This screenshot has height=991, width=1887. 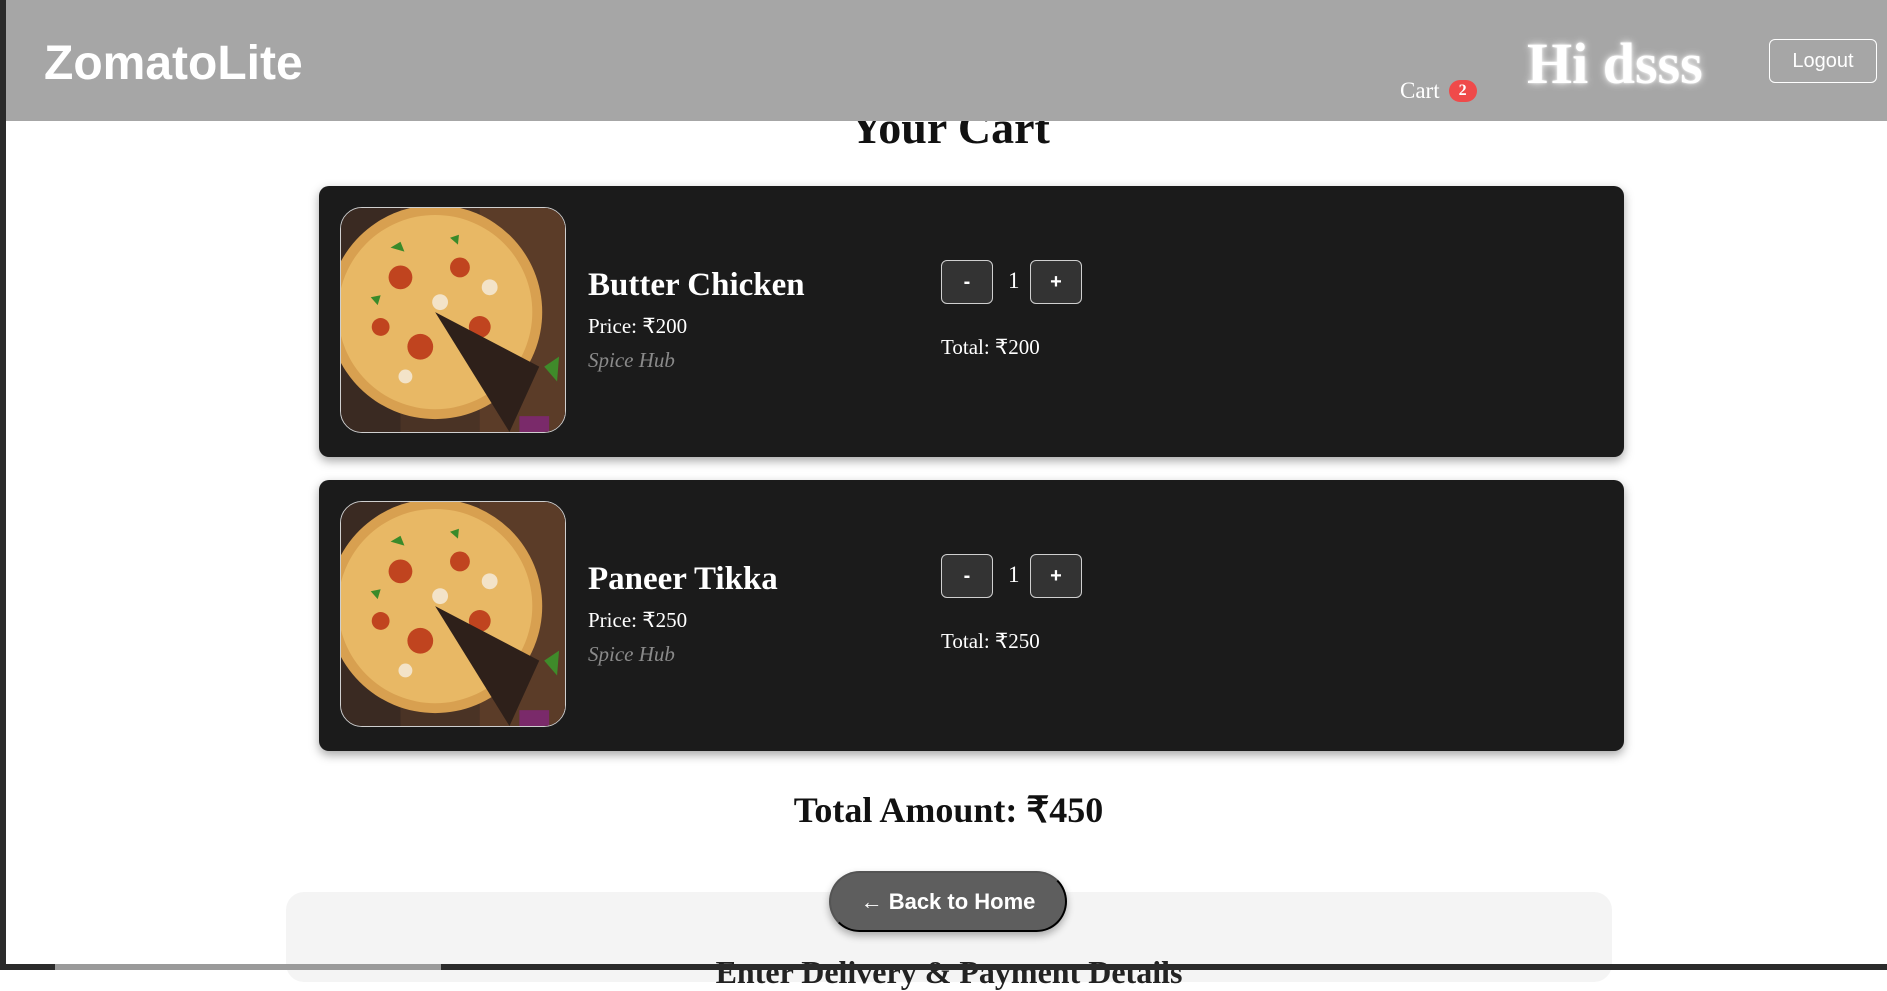 I want to click on total-amount: Total Amount: ₹450, so click(x=948, y=810).